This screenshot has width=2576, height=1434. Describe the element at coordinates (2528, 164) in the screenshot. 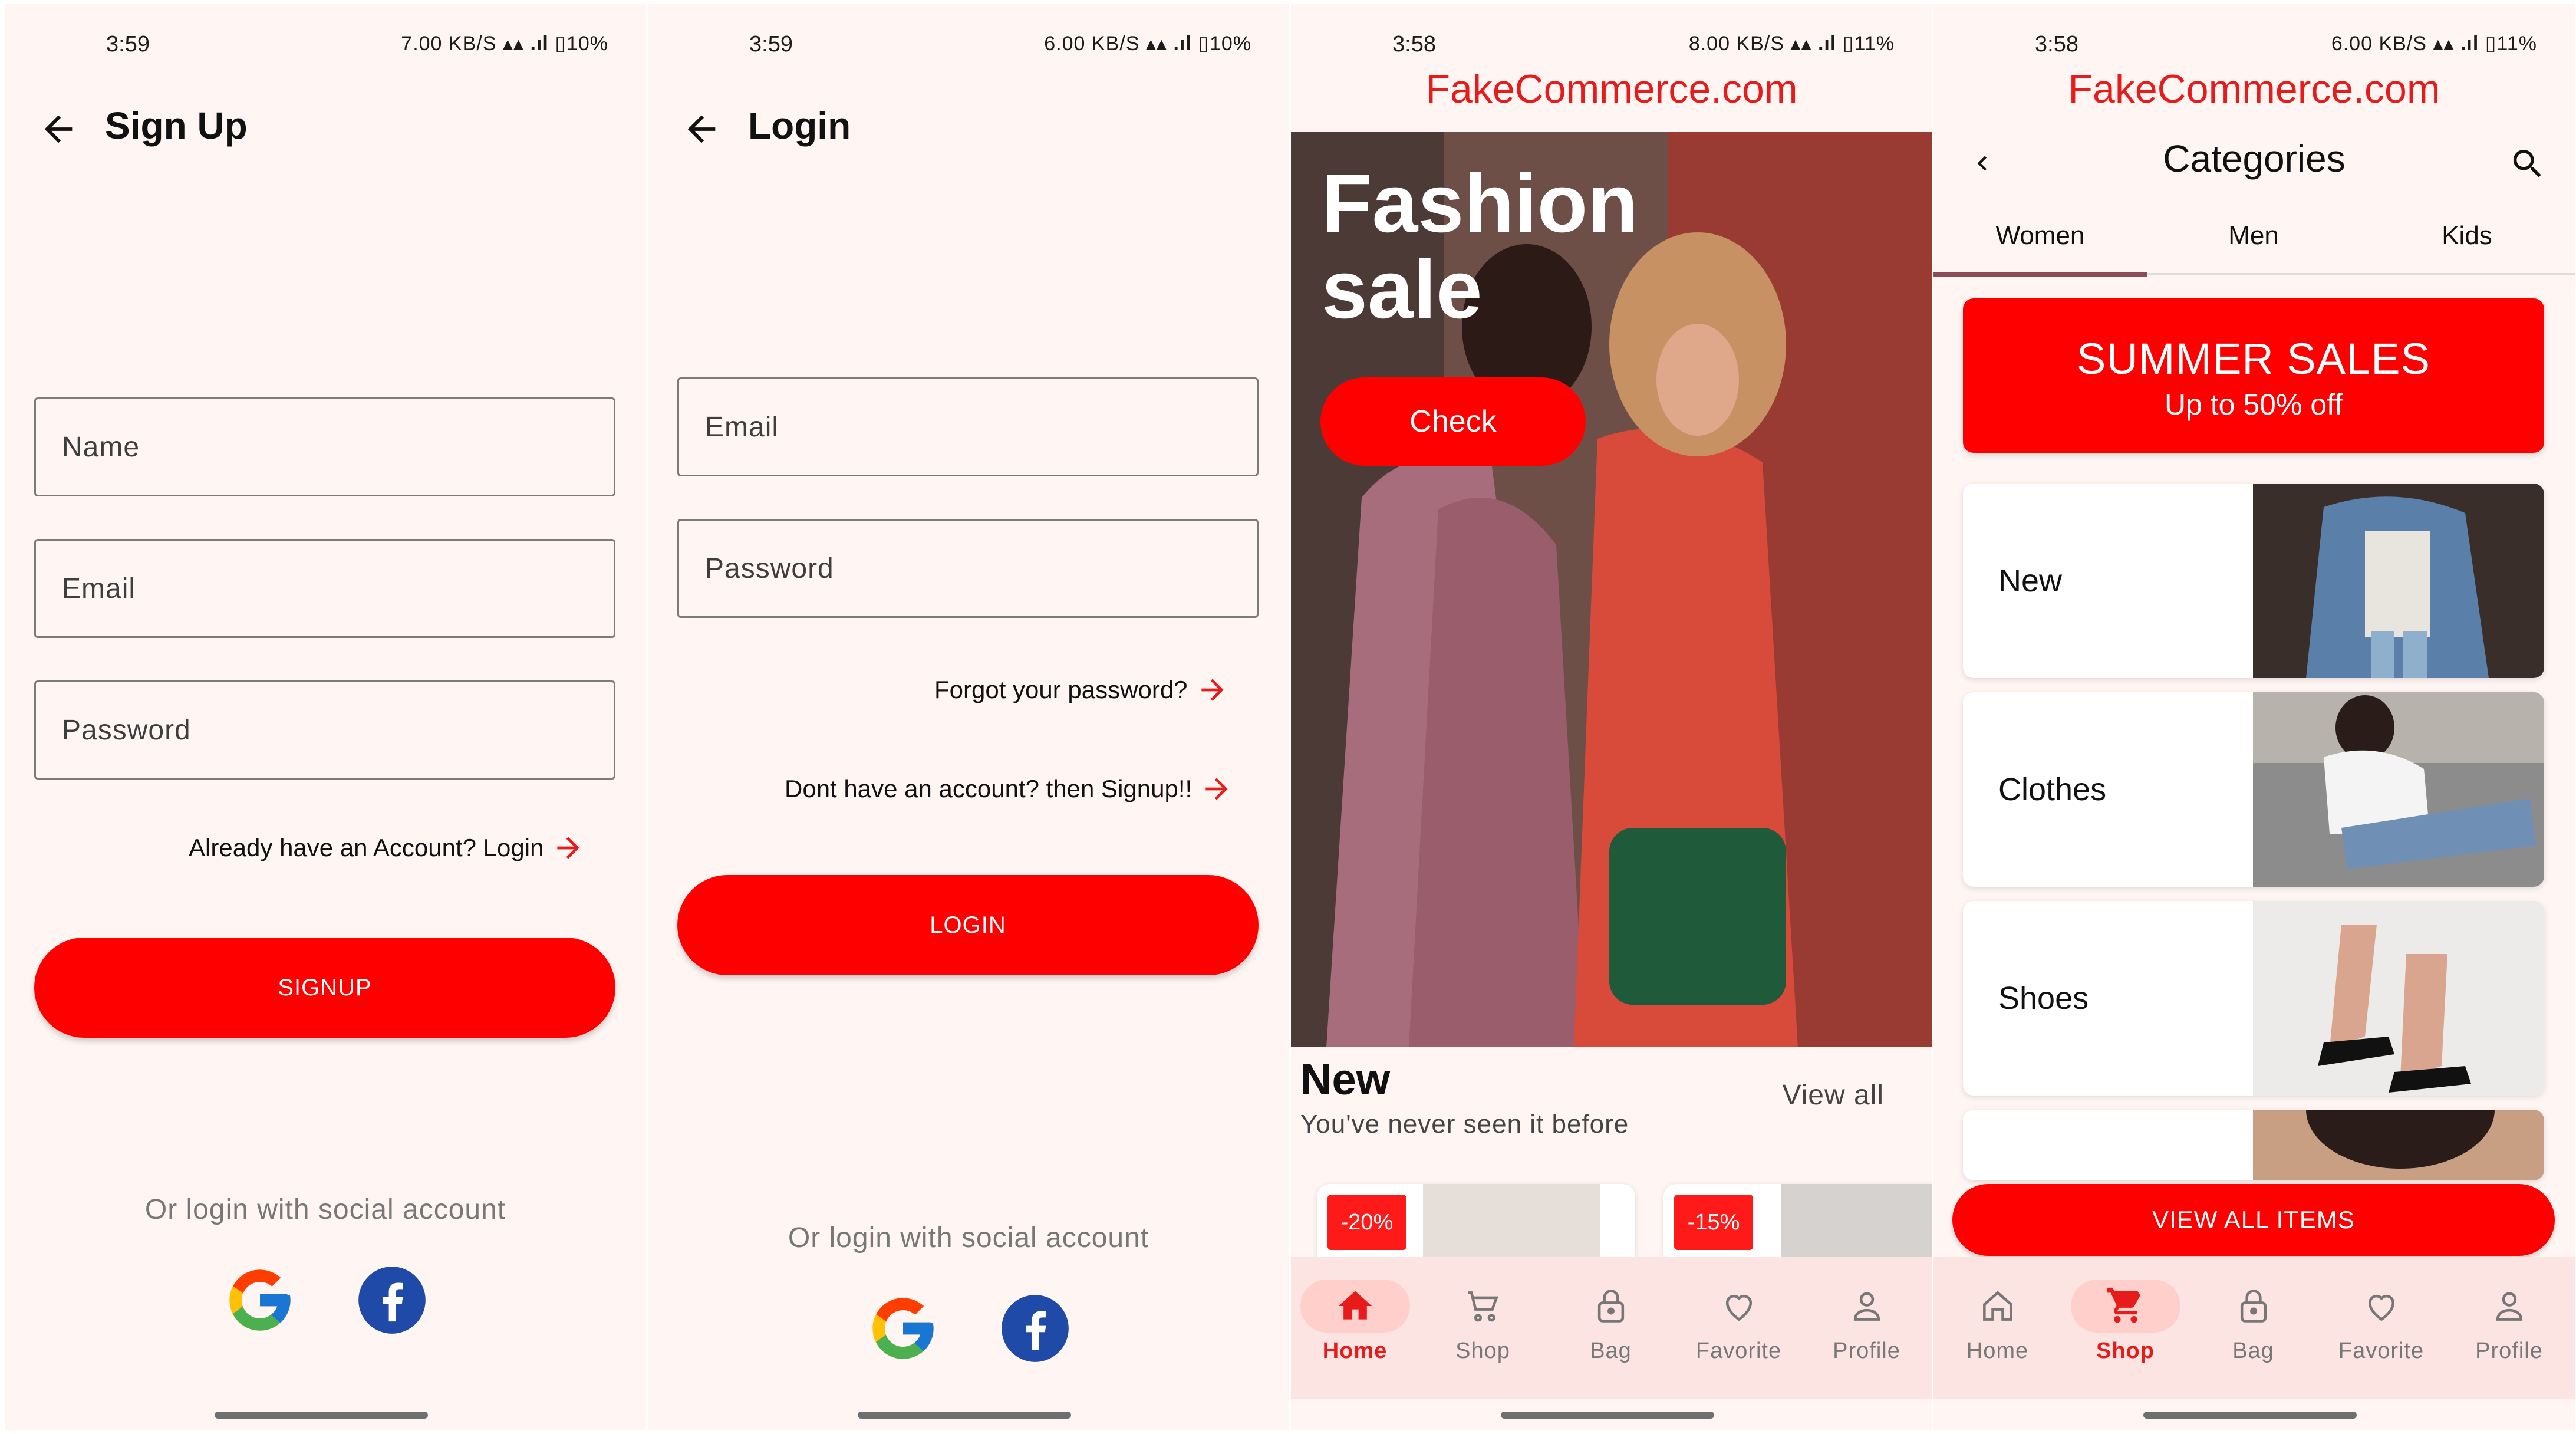

I see `search-icon` at that location.